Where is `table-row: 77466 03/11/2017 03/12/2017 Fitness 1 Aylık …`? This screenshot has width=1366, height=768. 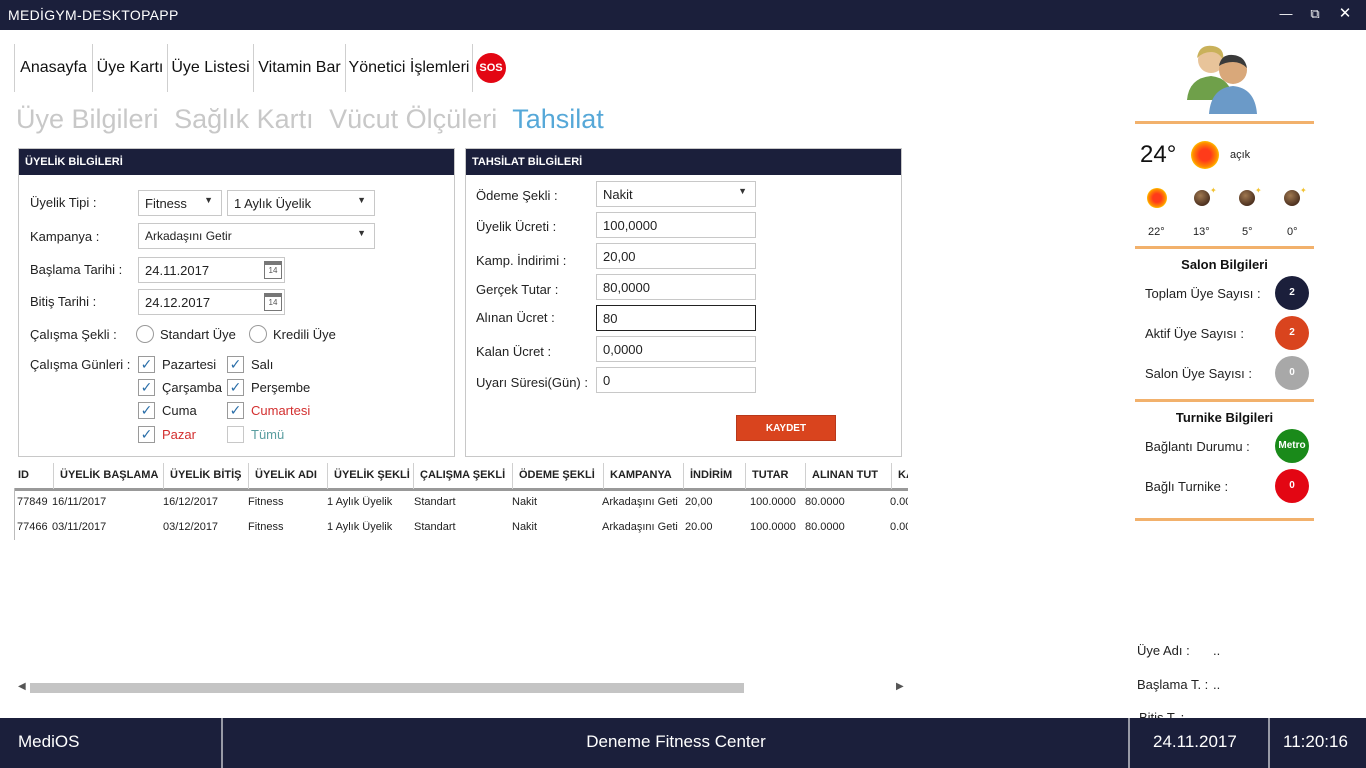
table-row: 77466 03/11/2017 03/12/2017 Fitness 1 Aylık … is located at coordinates (461, 530).